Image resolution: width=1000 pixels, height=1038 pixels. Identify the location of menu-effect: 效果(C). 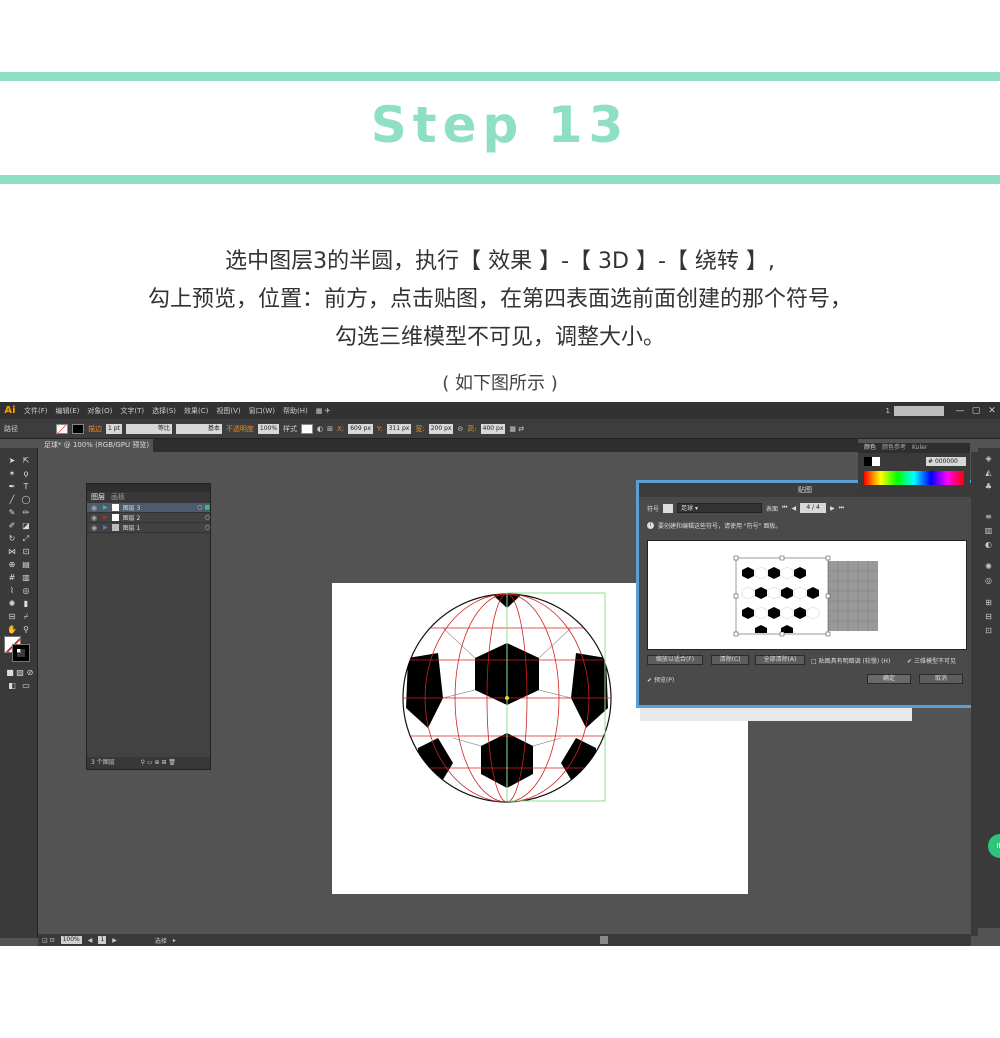
(196, 411).